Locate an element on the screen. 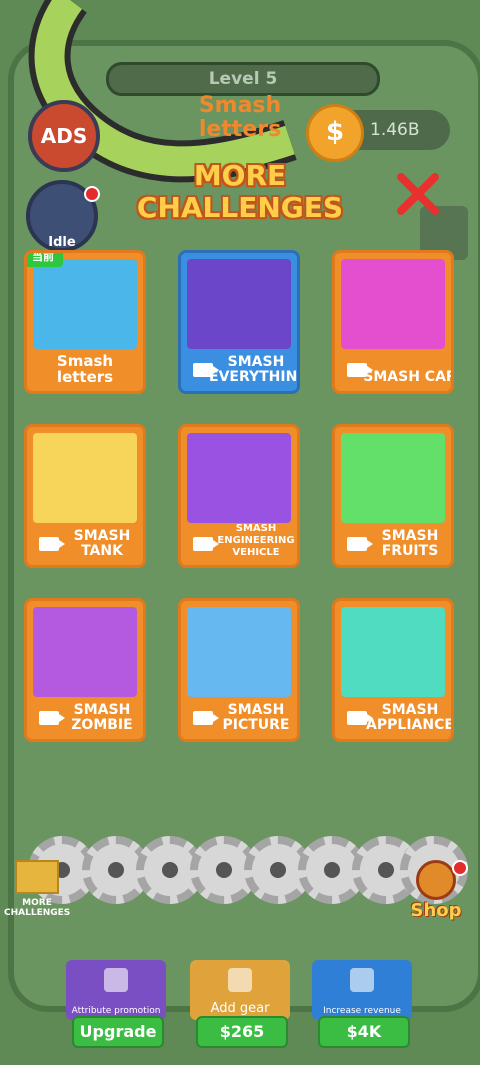 The image size is (480, 1065). challenge-label: SMASH ENGINEERING VEHICLE is located at coordinates (256, 540).